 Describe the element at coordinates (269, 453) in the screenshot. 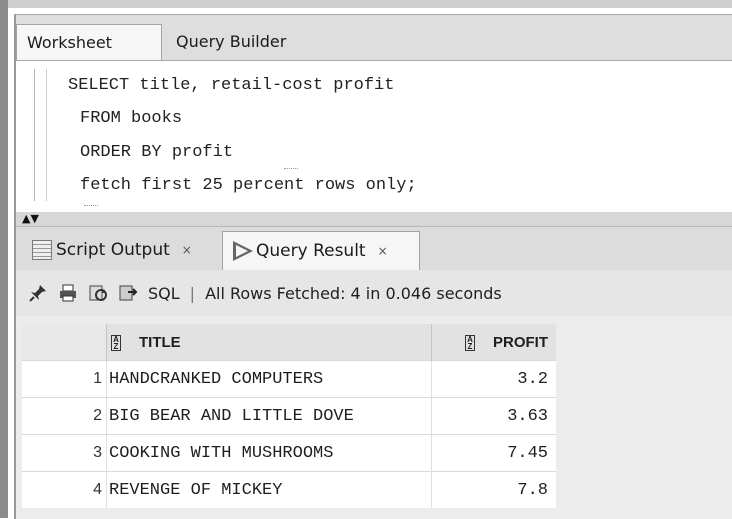

I see `cell-title: COOKING WITH MUSHROOMS` at that location.